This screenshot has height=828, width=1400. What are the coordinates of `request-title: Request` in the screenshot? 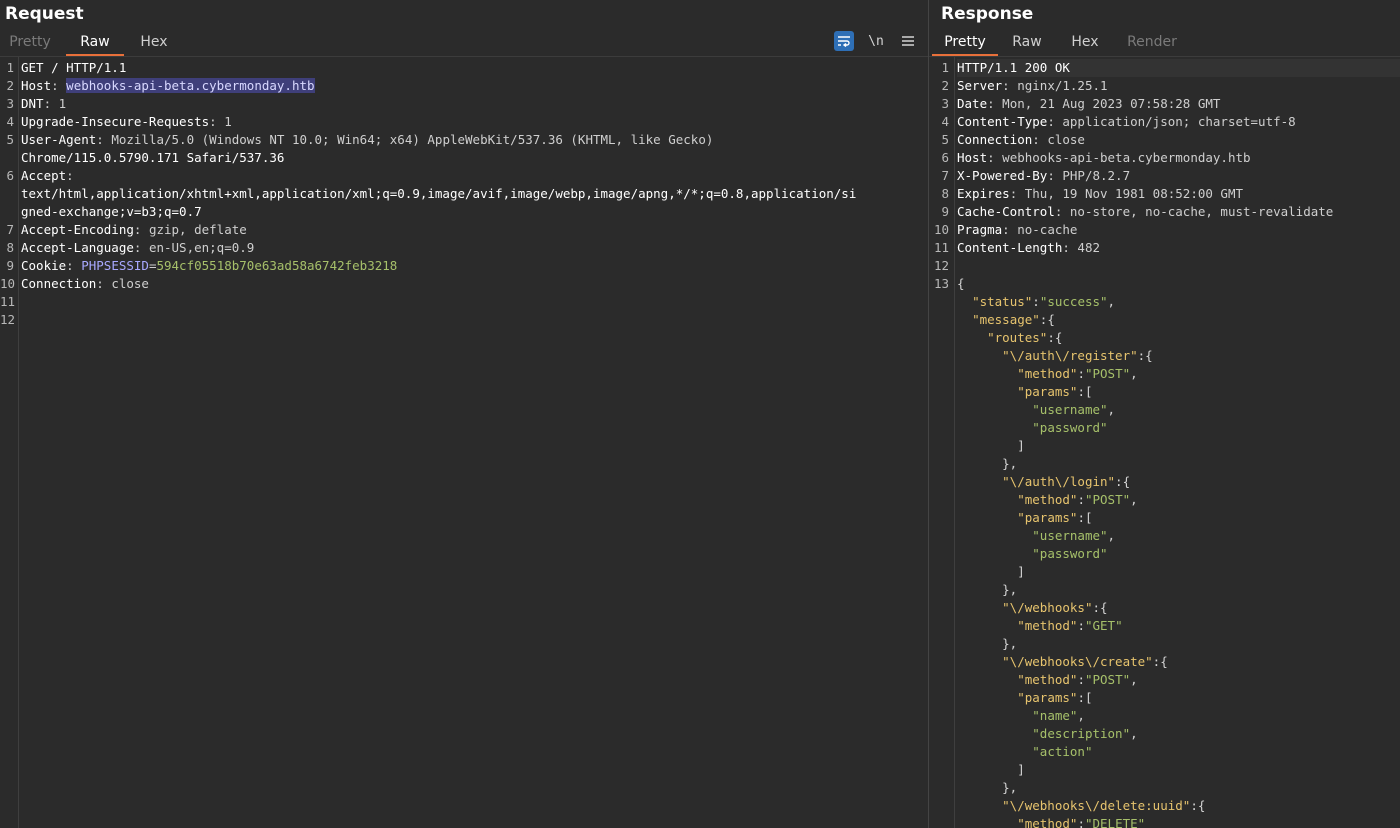 It's located at (44, 14).